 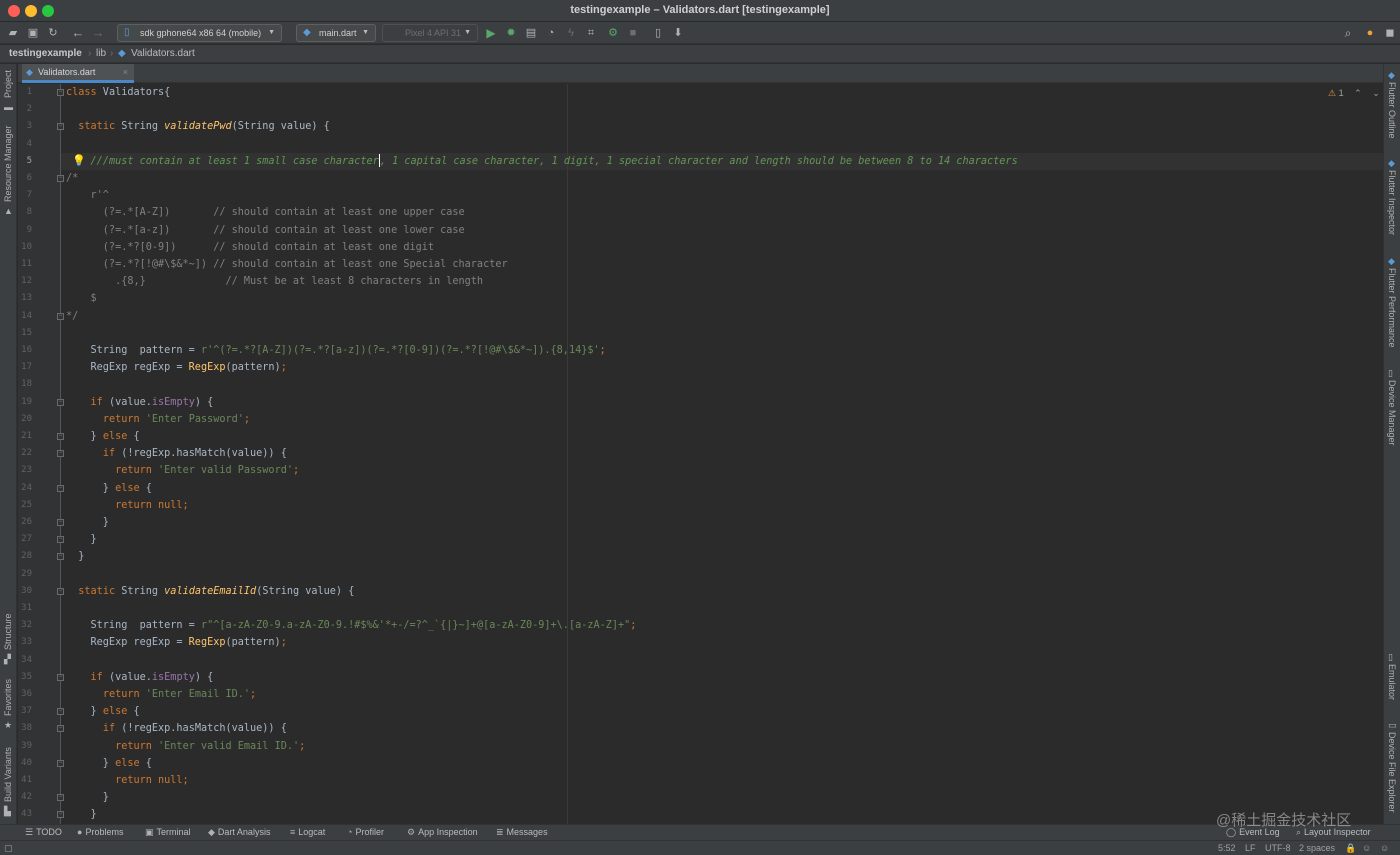 I want to click on breadcrumb-folder: lib, so click(x=101, y=53).